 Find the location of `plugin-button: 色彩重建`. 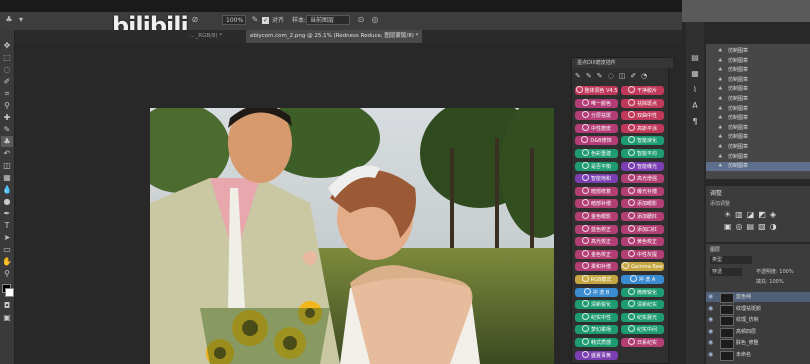

plugin-button: 色彩重建 is located at coordinates (596, 153).